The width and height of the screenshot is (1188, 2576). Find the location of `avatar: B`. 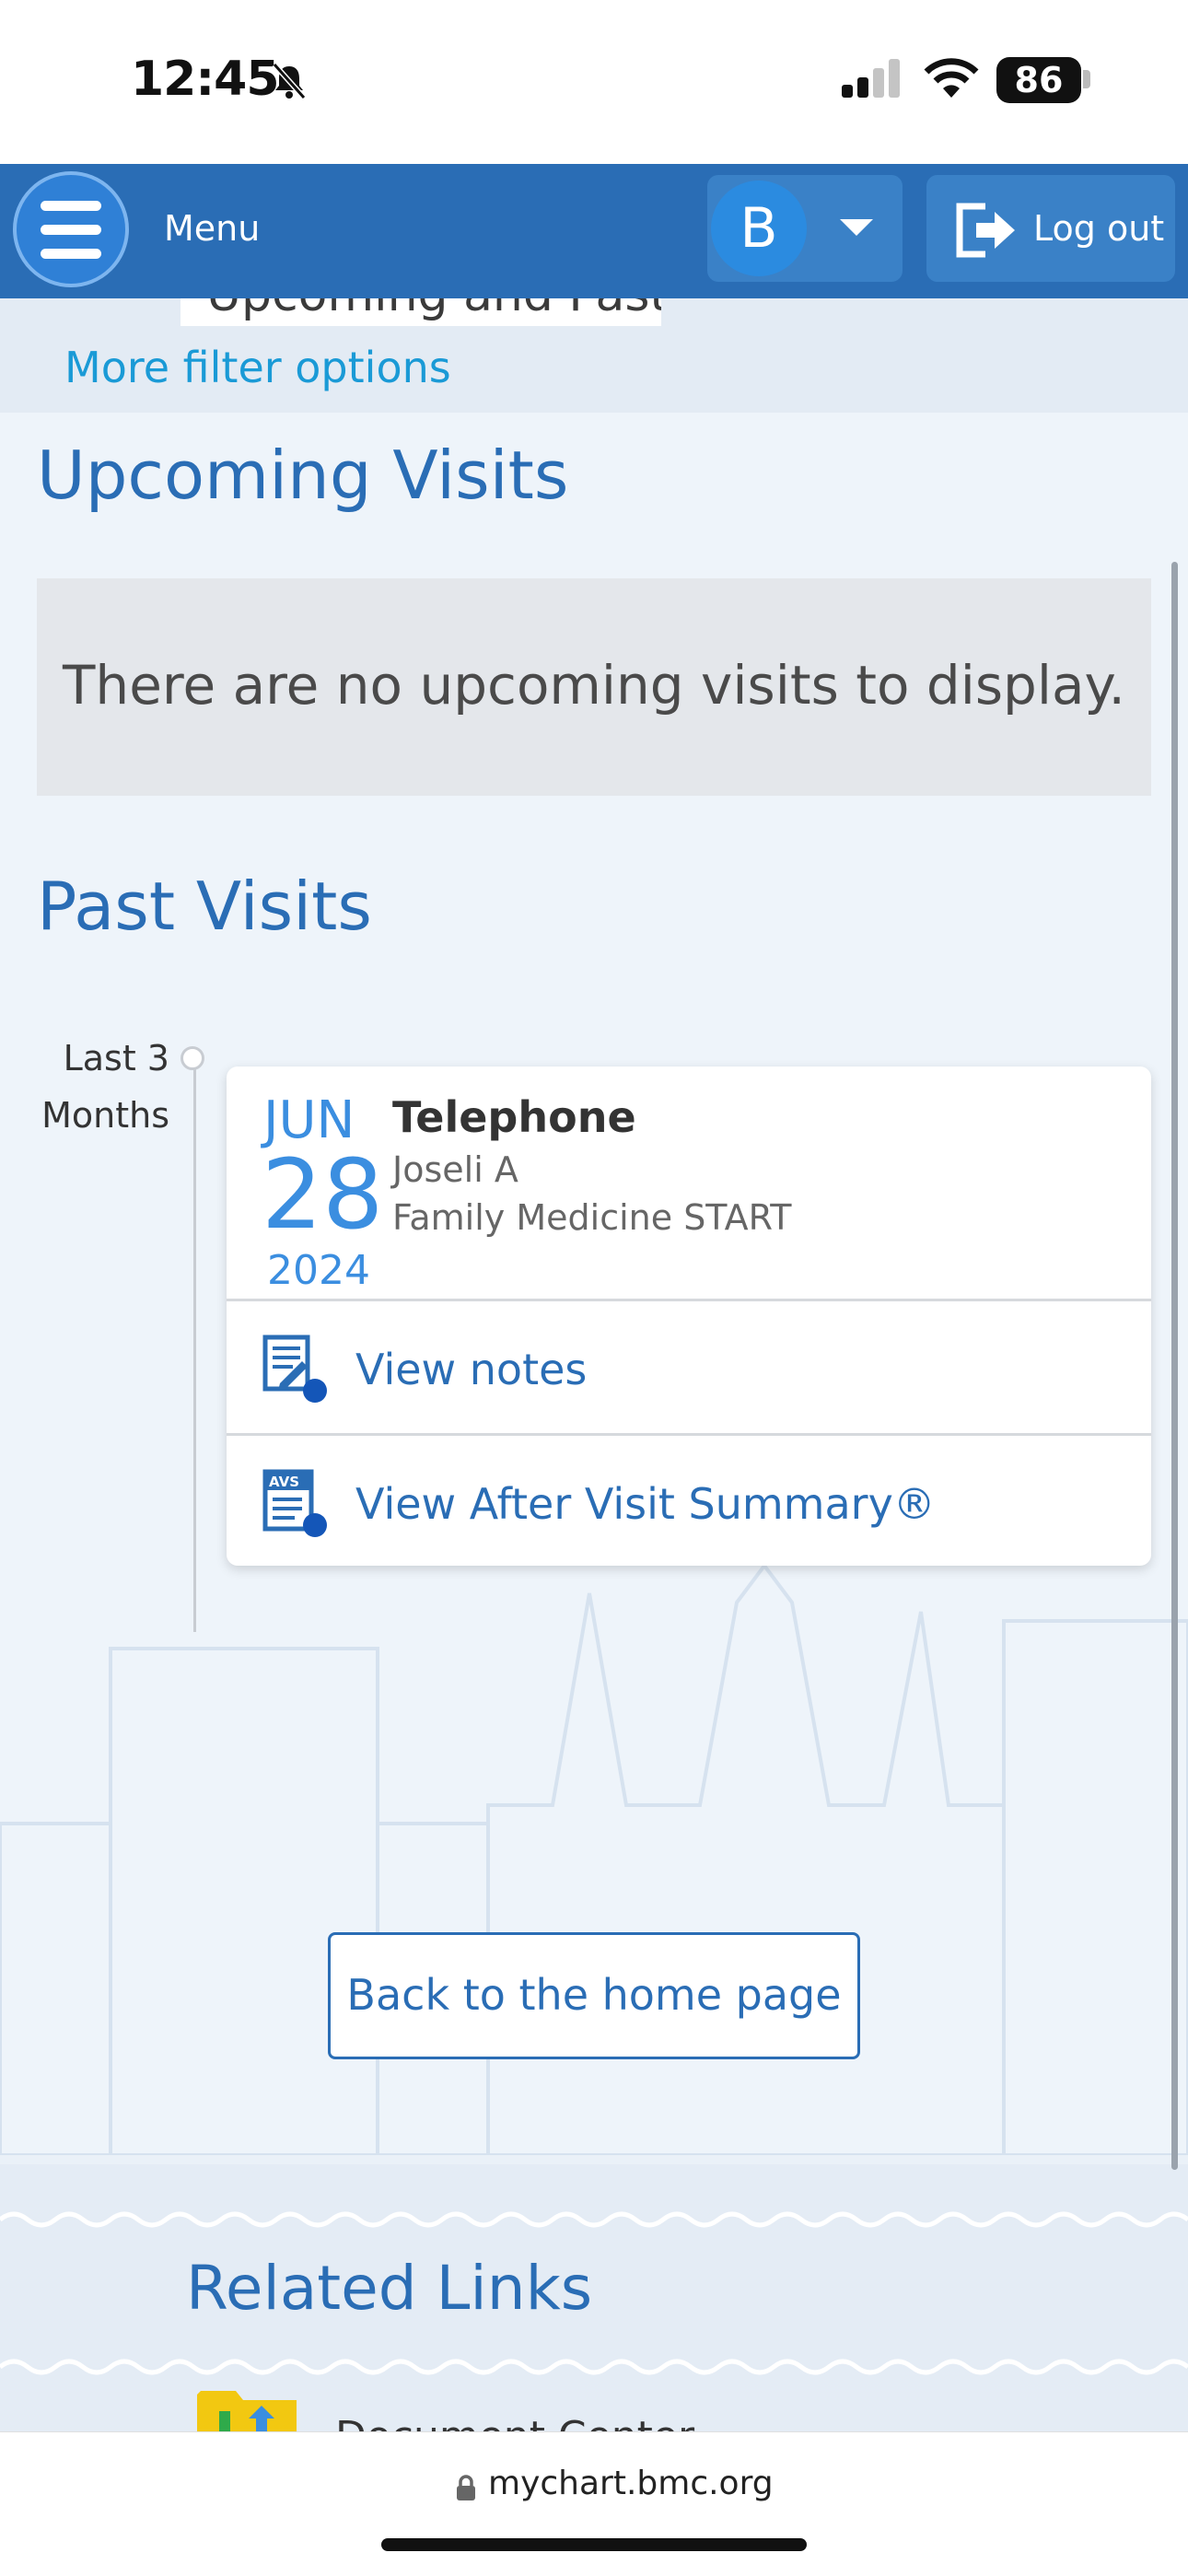

avatar: B is located at coordinates (759, 228).